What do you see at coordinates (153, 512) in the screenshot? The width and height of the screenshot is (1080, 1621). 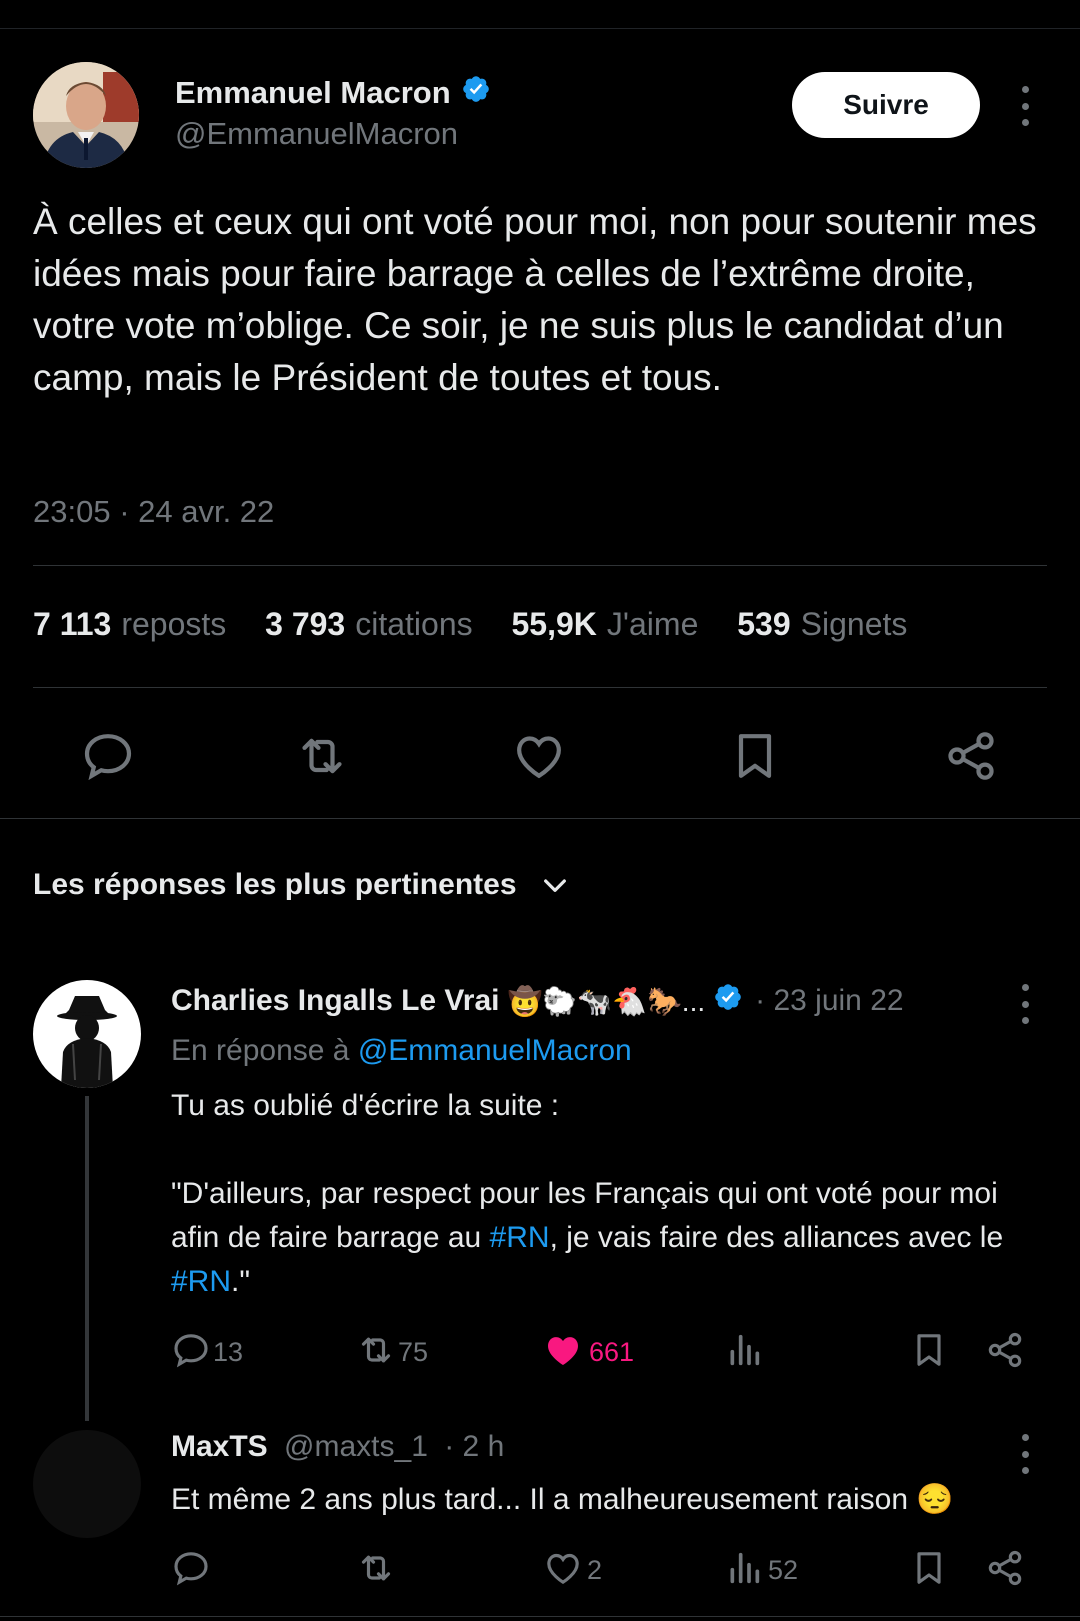 I see `tweet-timestamp: 23:05 · 24 avr. 22` at bounding box center [153, 512].